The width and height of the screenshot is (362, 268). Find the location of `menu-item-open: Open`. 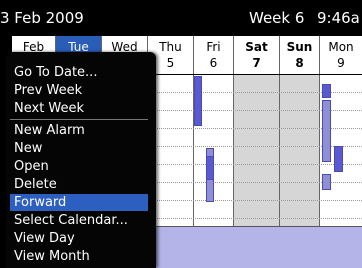

menu-item-open: Open is located at coordinates (79, 166).